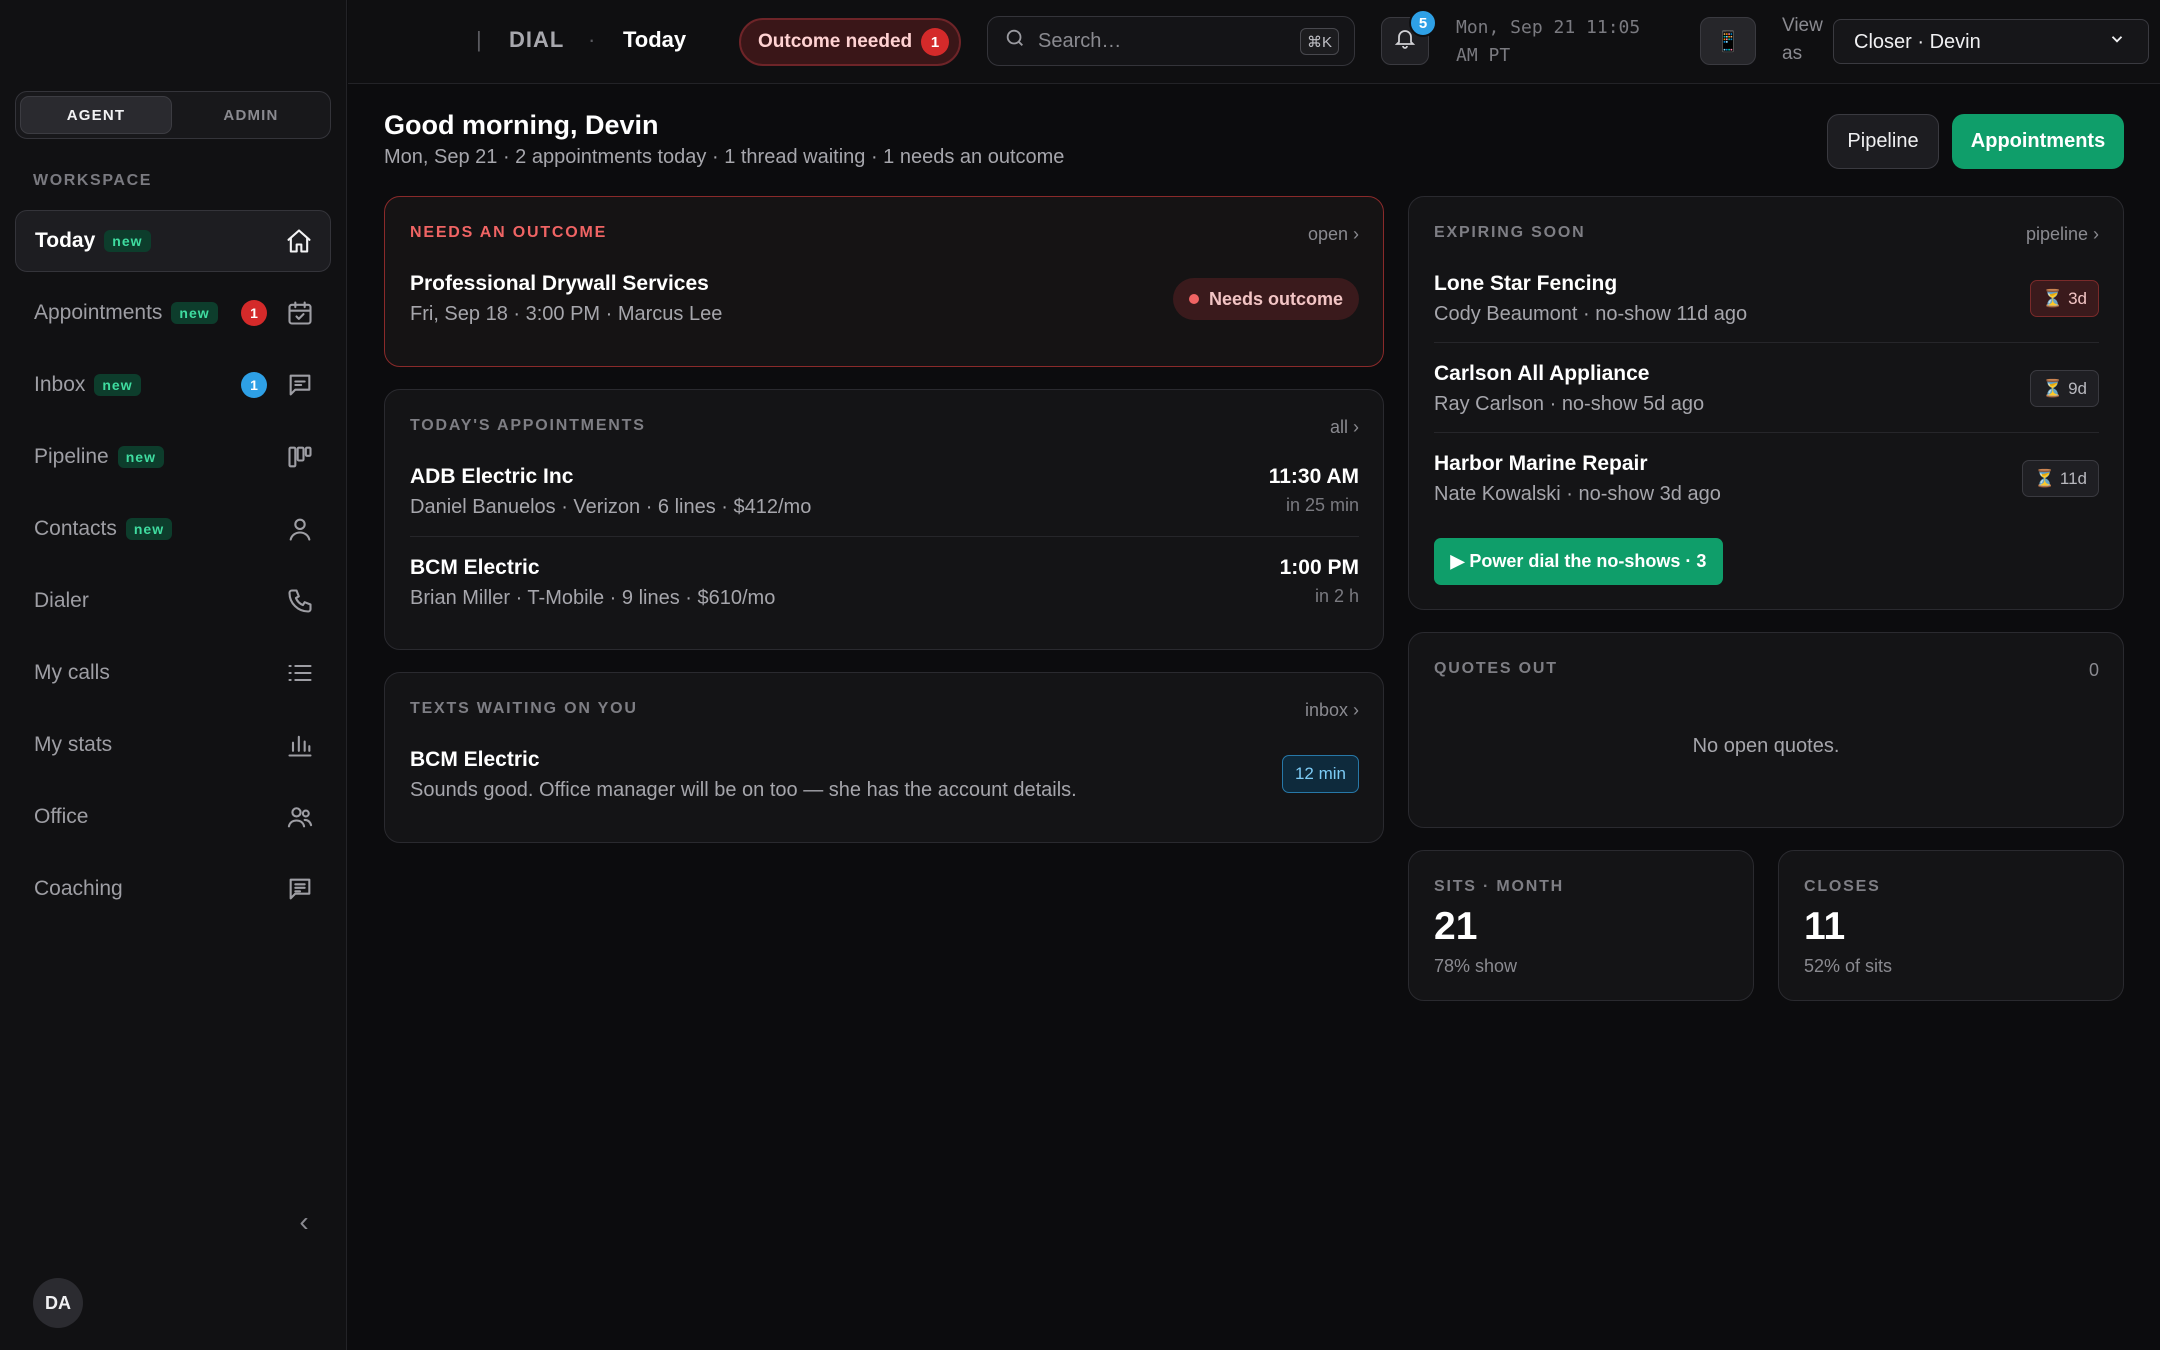 This screenshot has height=1350, width=2160. Describe the element at coordinates (2060, 478) in the screenshot. I see `expires-in-badge: ⏳ 11d` at that location.